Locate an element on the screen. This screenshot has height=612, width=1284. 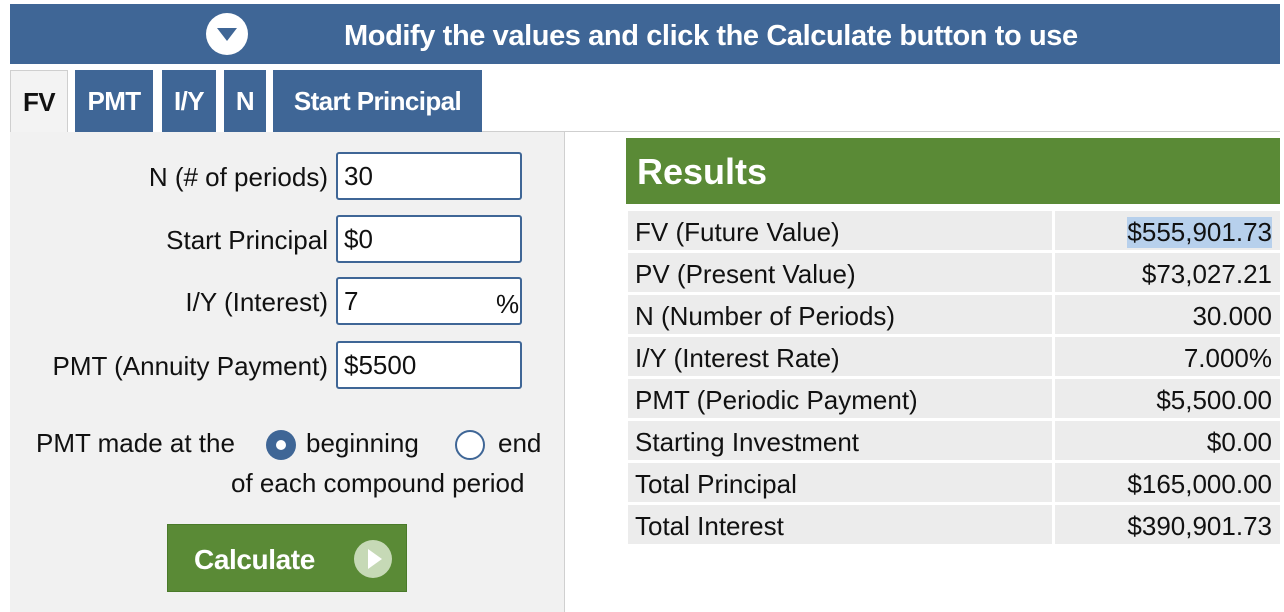
n-label: N (# of periods) is located at coordinates (238, 177).